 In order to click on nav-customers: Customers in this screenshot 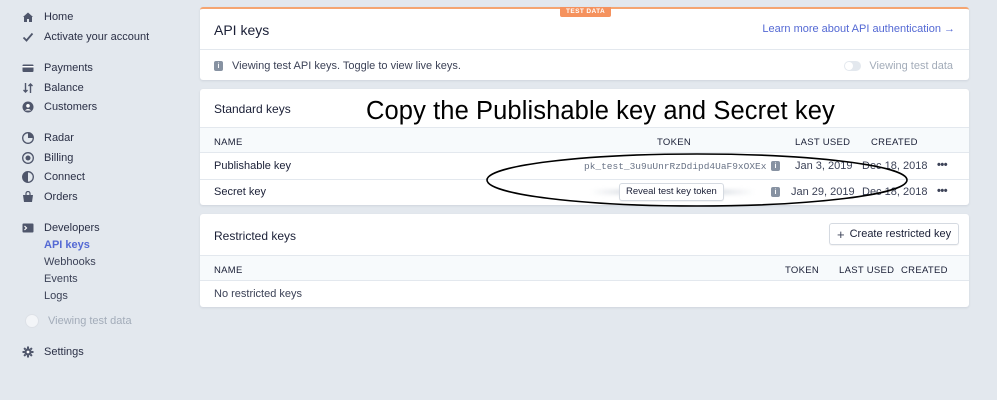, I will do `click(59, 107)`.